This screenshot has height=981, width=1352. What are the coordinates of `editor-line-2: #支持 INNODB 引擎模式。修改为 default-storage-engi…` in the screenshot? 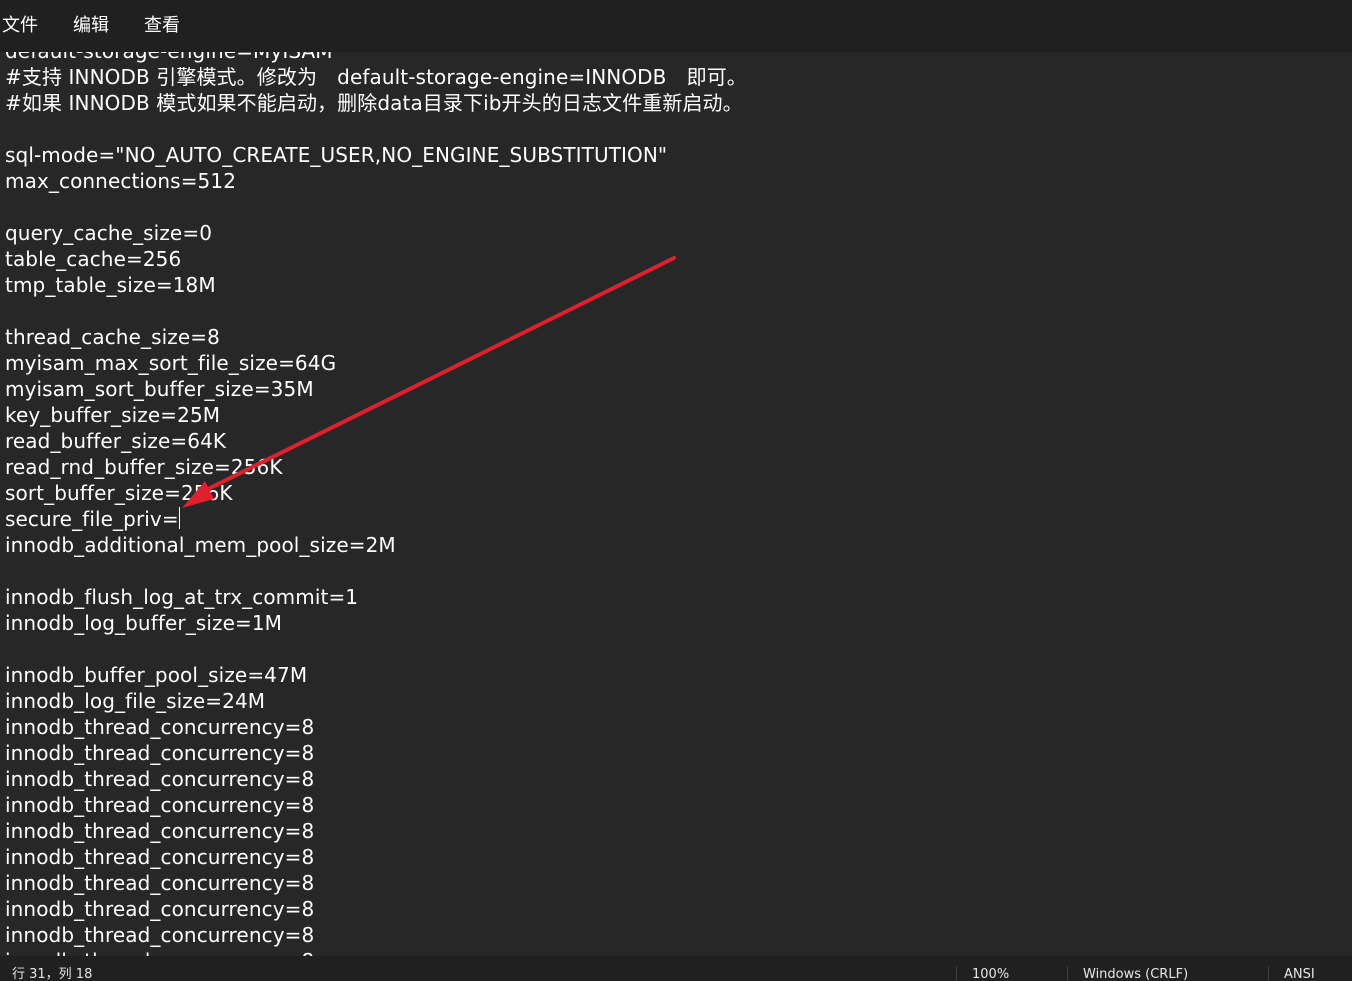 It's located at (376, 77).